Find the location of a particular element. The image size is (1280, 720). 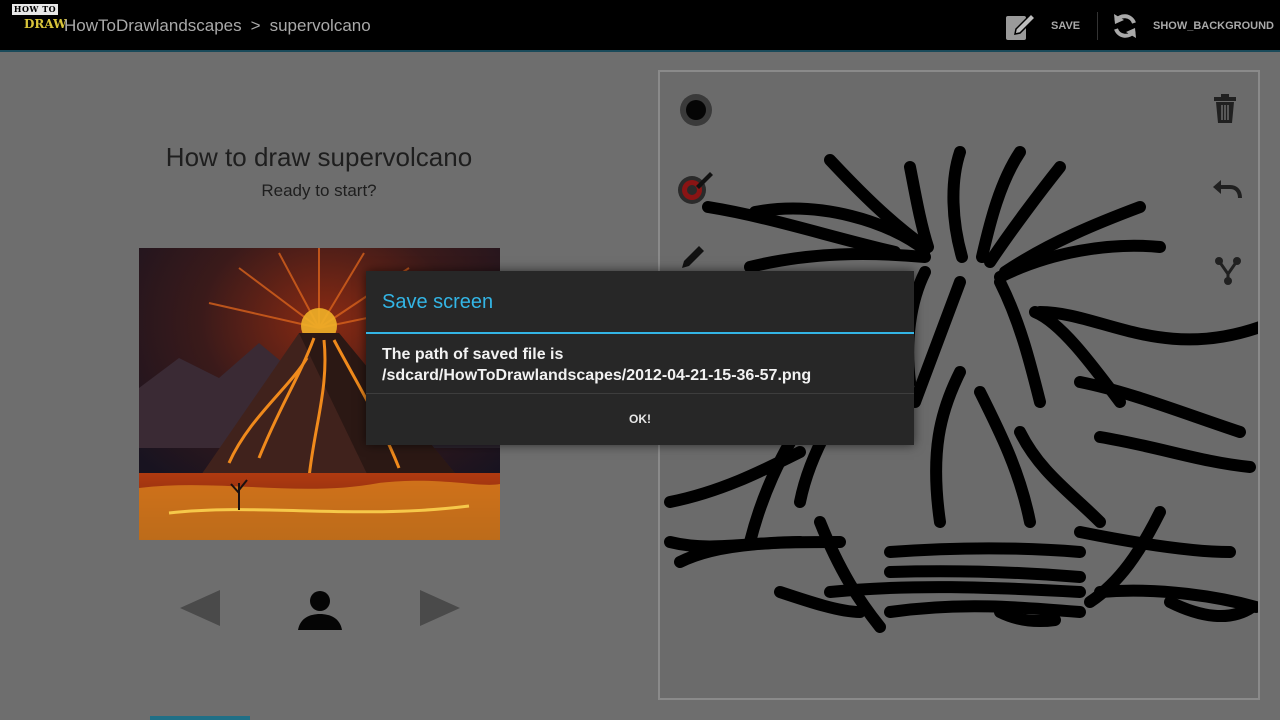

person-button is located at coordinates (320, 612).